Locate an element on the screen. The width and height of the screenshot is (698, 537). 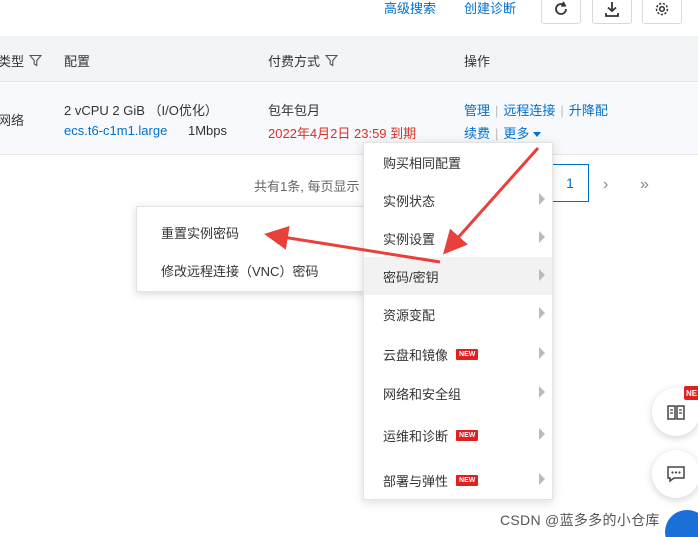
table-header: 类型 配置 付费方式 操作 is located at coordinates (349, 59).